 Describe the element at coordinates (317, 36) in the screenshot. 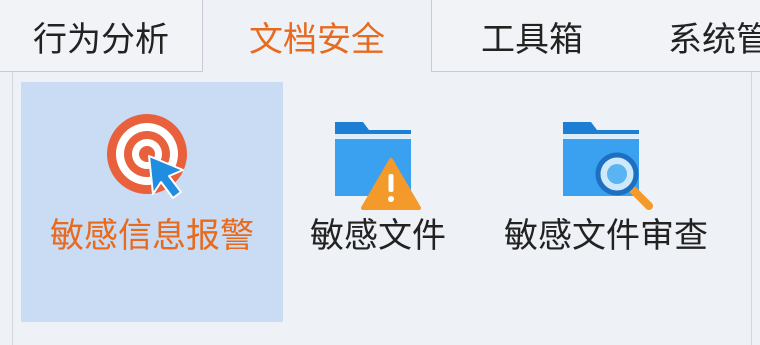

I see `tab-document-security: 文档安全` at that location.